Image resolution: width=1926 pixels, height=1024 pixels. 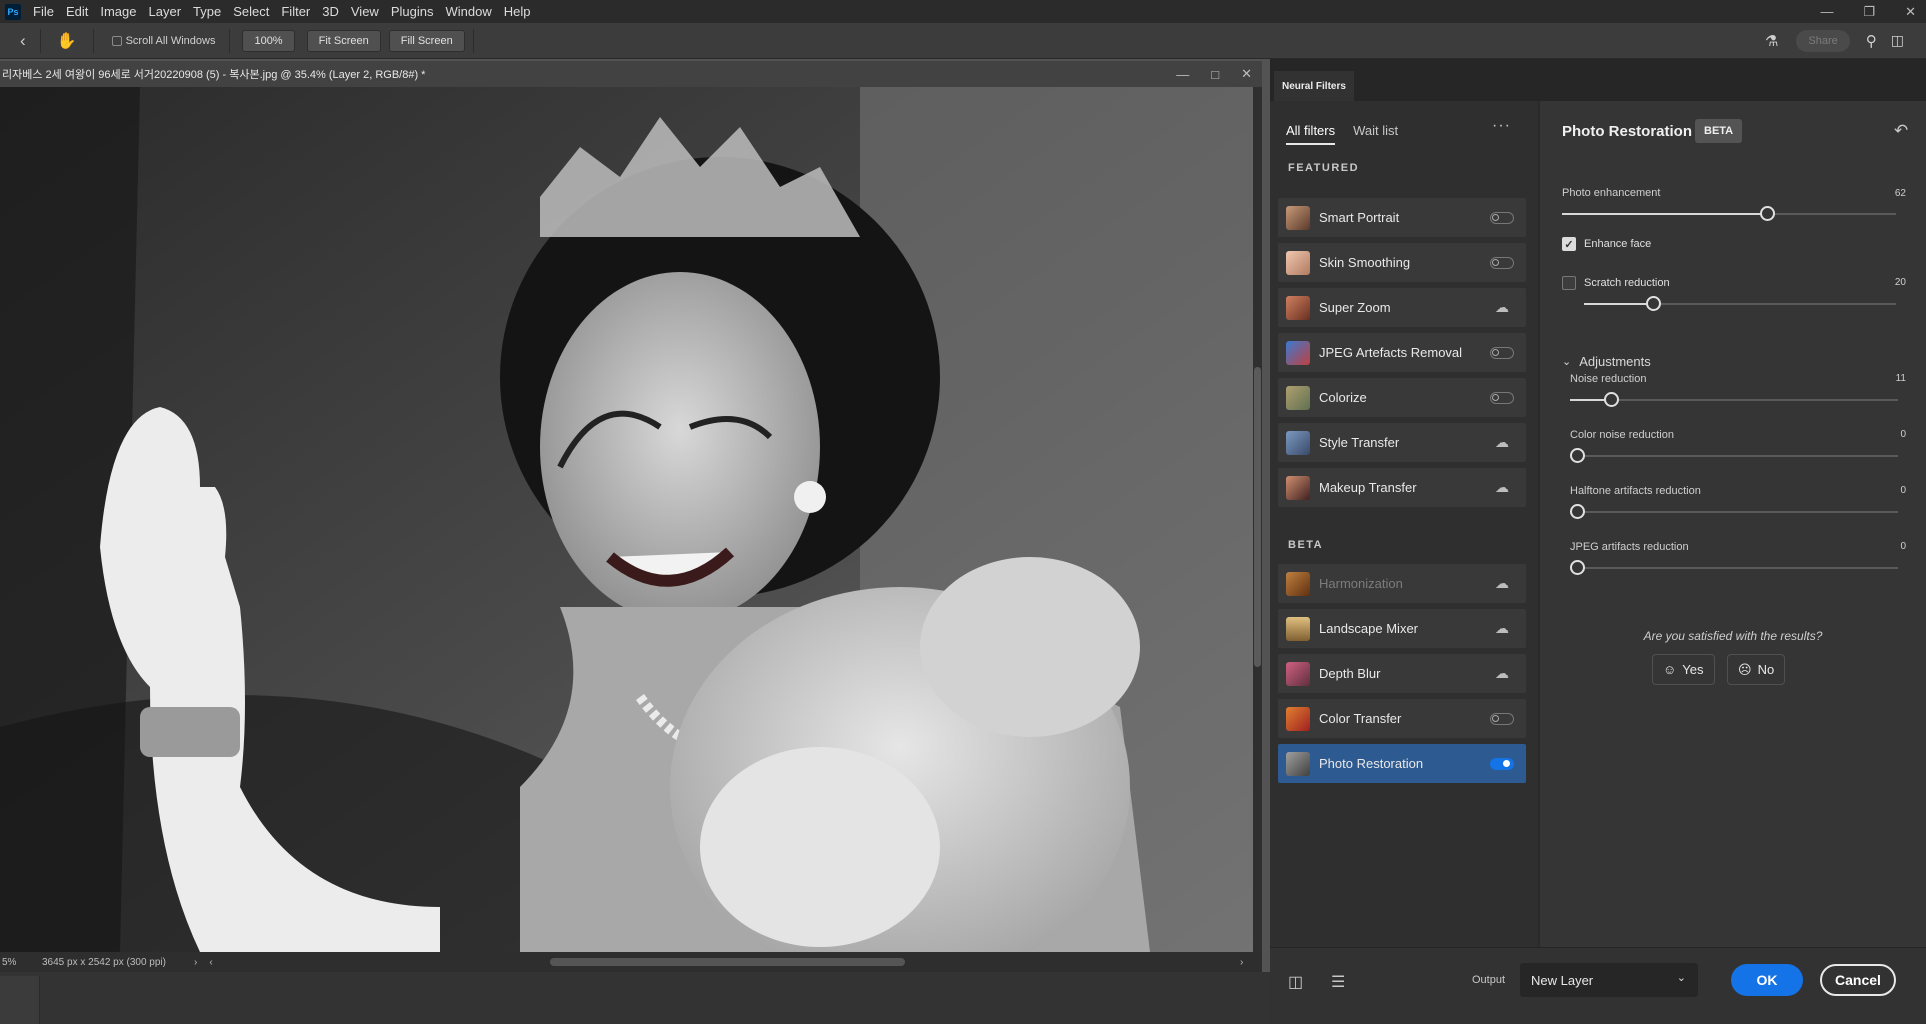 What do you see at coordinates (1402, 262) in the screenshot?
I see `filter-item-skin-smoothing: Skin Smoothing` at bounding box center [1402, 262].